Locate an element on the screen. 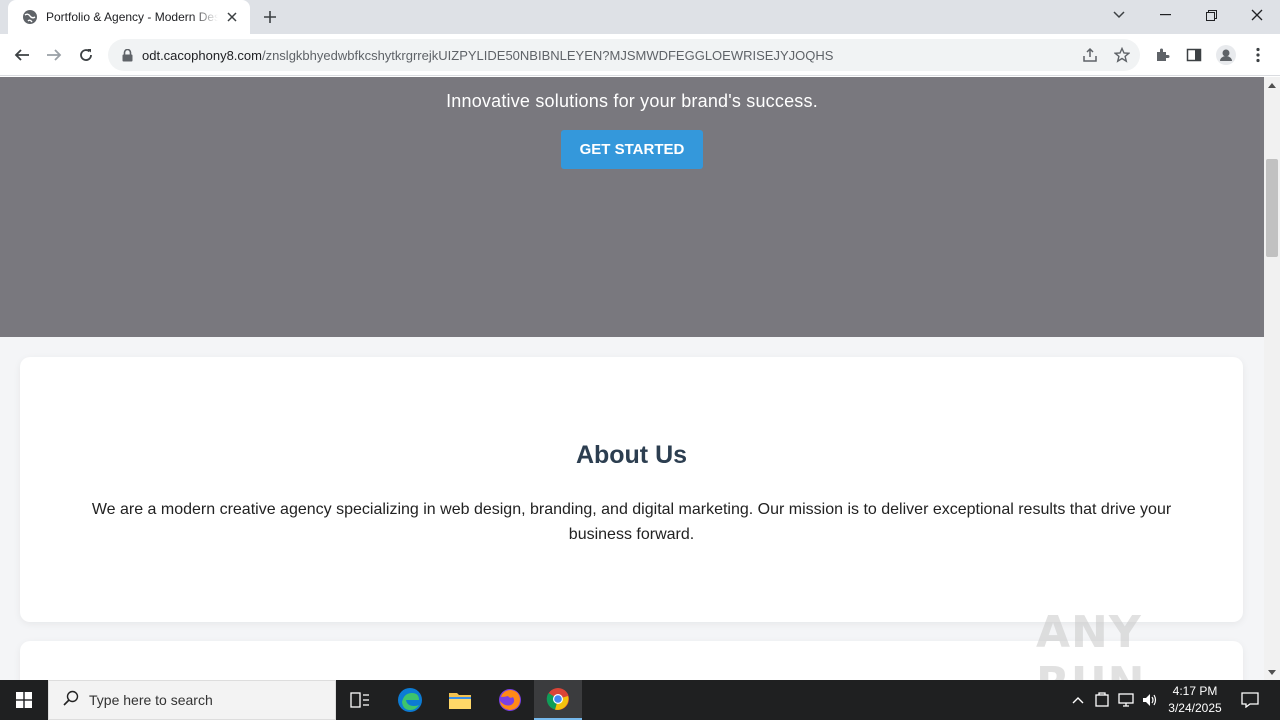 This screenshot has height=720, width=1280. bookmark-star-icon is located at coordinates (1122, 55).